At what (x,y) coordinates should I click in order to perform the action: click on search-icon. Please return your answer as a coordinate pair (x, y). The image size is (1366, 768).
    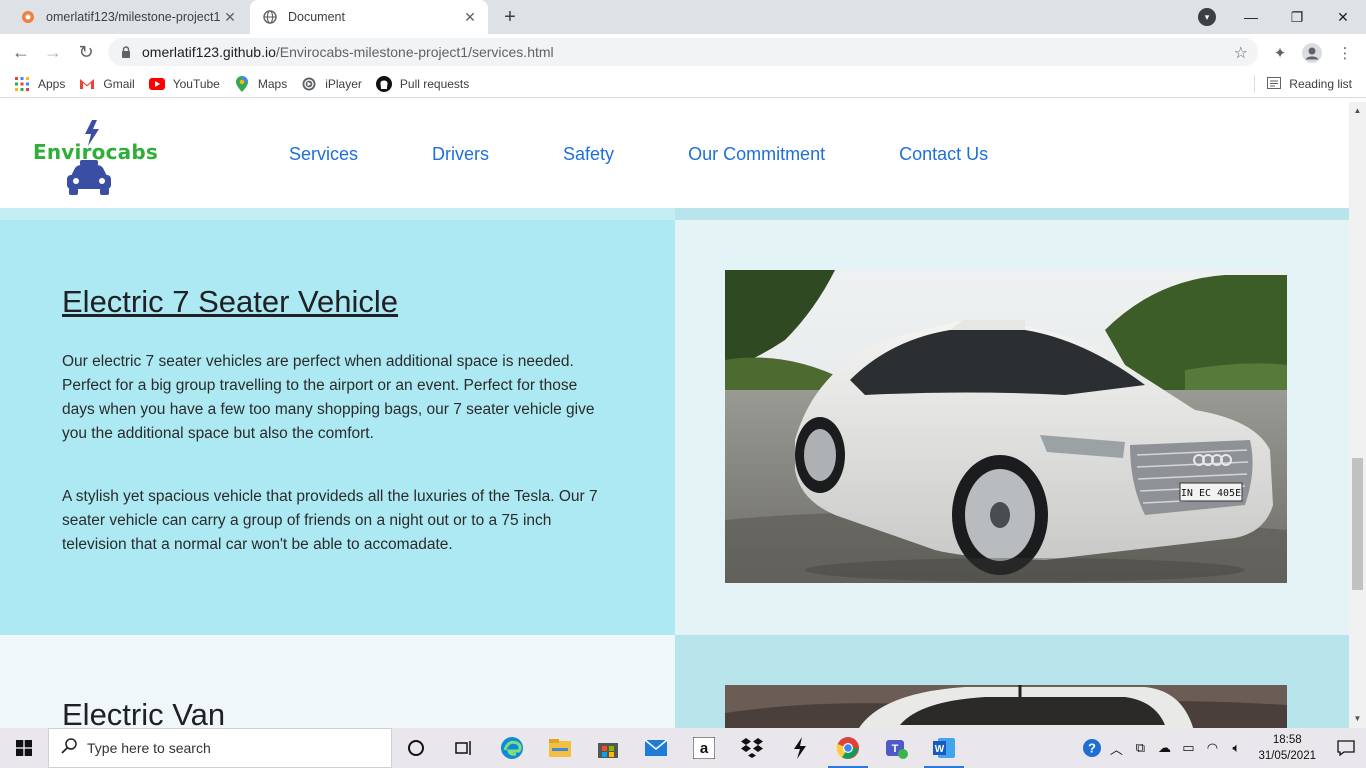
    Looking at the image, I should click on (69, 748).